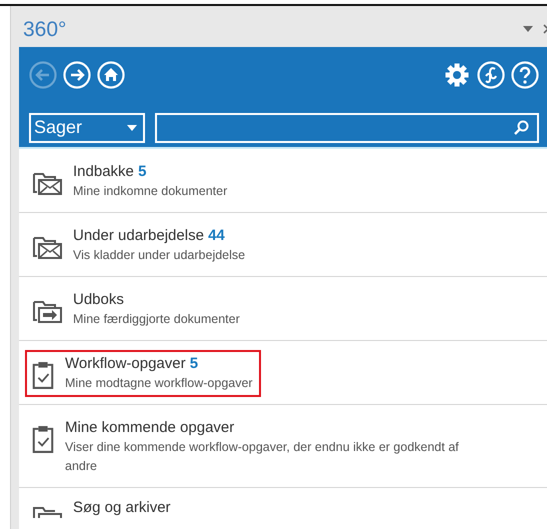 This screenshot has width=547, height=529. I want to click on item-description: Vis kladder under udarbejdelse, so click(159, 255).